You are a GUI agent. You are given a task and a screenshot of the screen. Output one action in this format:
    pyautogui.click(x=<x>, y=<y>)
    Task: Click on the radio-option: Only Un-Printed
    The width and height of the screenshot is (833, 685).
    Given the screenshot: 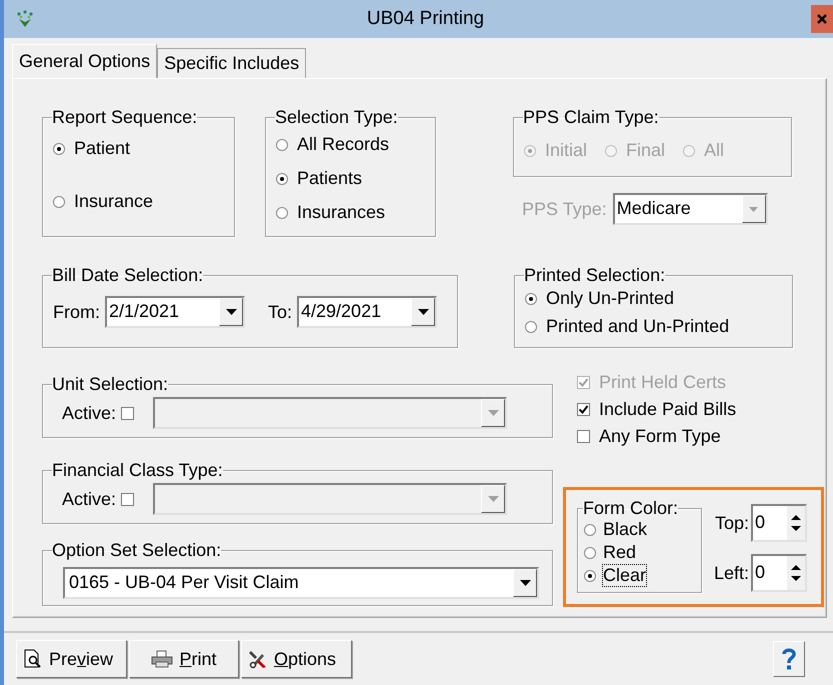 What is the action you would take?
    pyautogui.click(x=653, y=298)
    